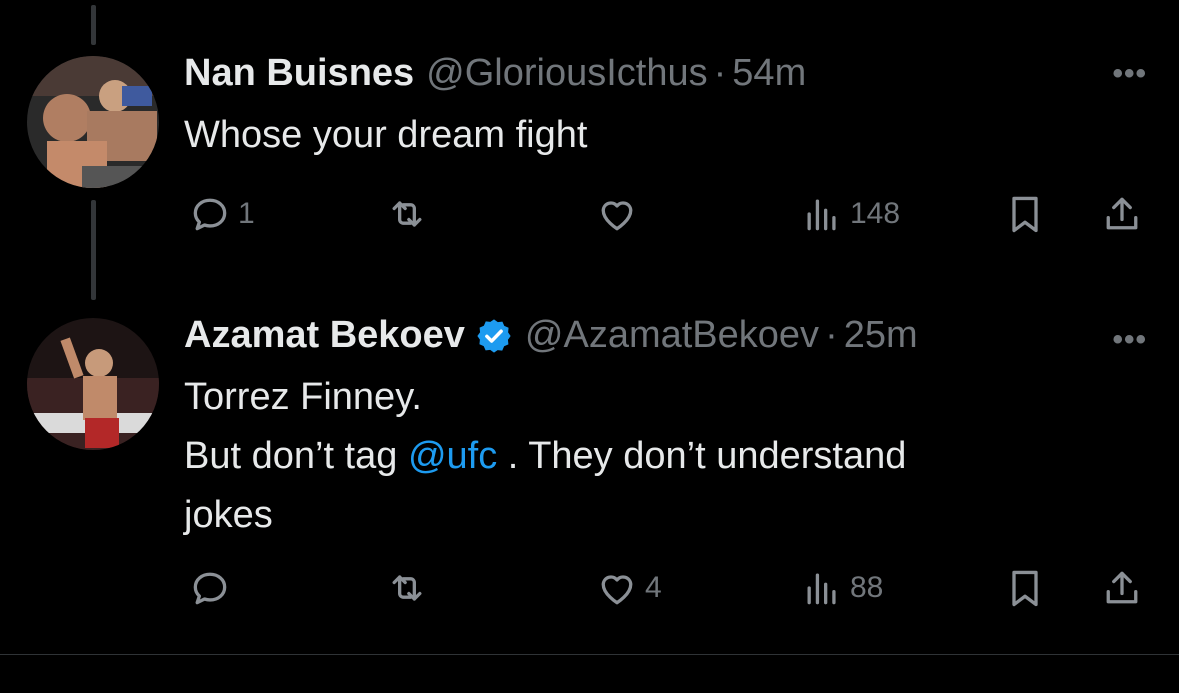  What do you see at coordinates (841, 588) in the screenshot?
I see `views-button: 88` at bounding box center [841, 588].